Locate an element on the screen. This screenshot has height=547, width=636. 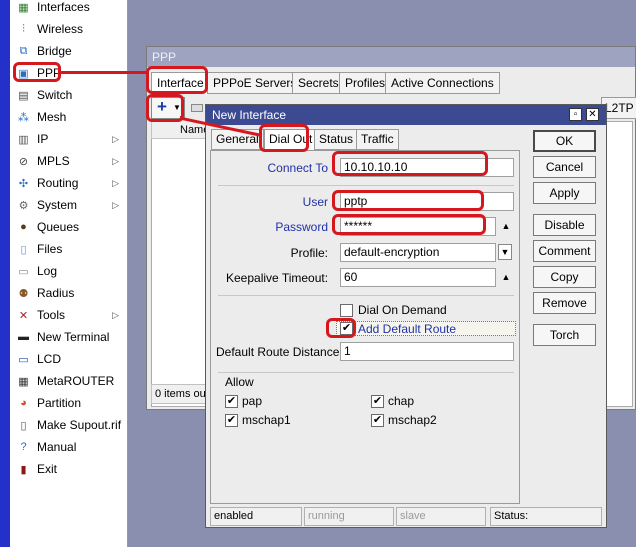
sidebar-item-interfaces: ▦ Interfaces is located at coordinates (68, 9).